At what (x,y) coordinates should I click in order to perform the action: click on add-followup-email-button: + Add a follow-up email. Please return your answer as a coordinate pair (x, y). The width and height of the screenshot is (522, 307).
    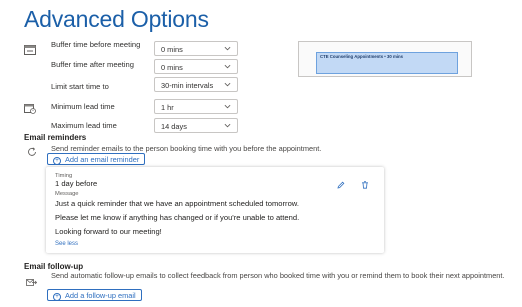
    Looking at the image, I should click on (94, 295).